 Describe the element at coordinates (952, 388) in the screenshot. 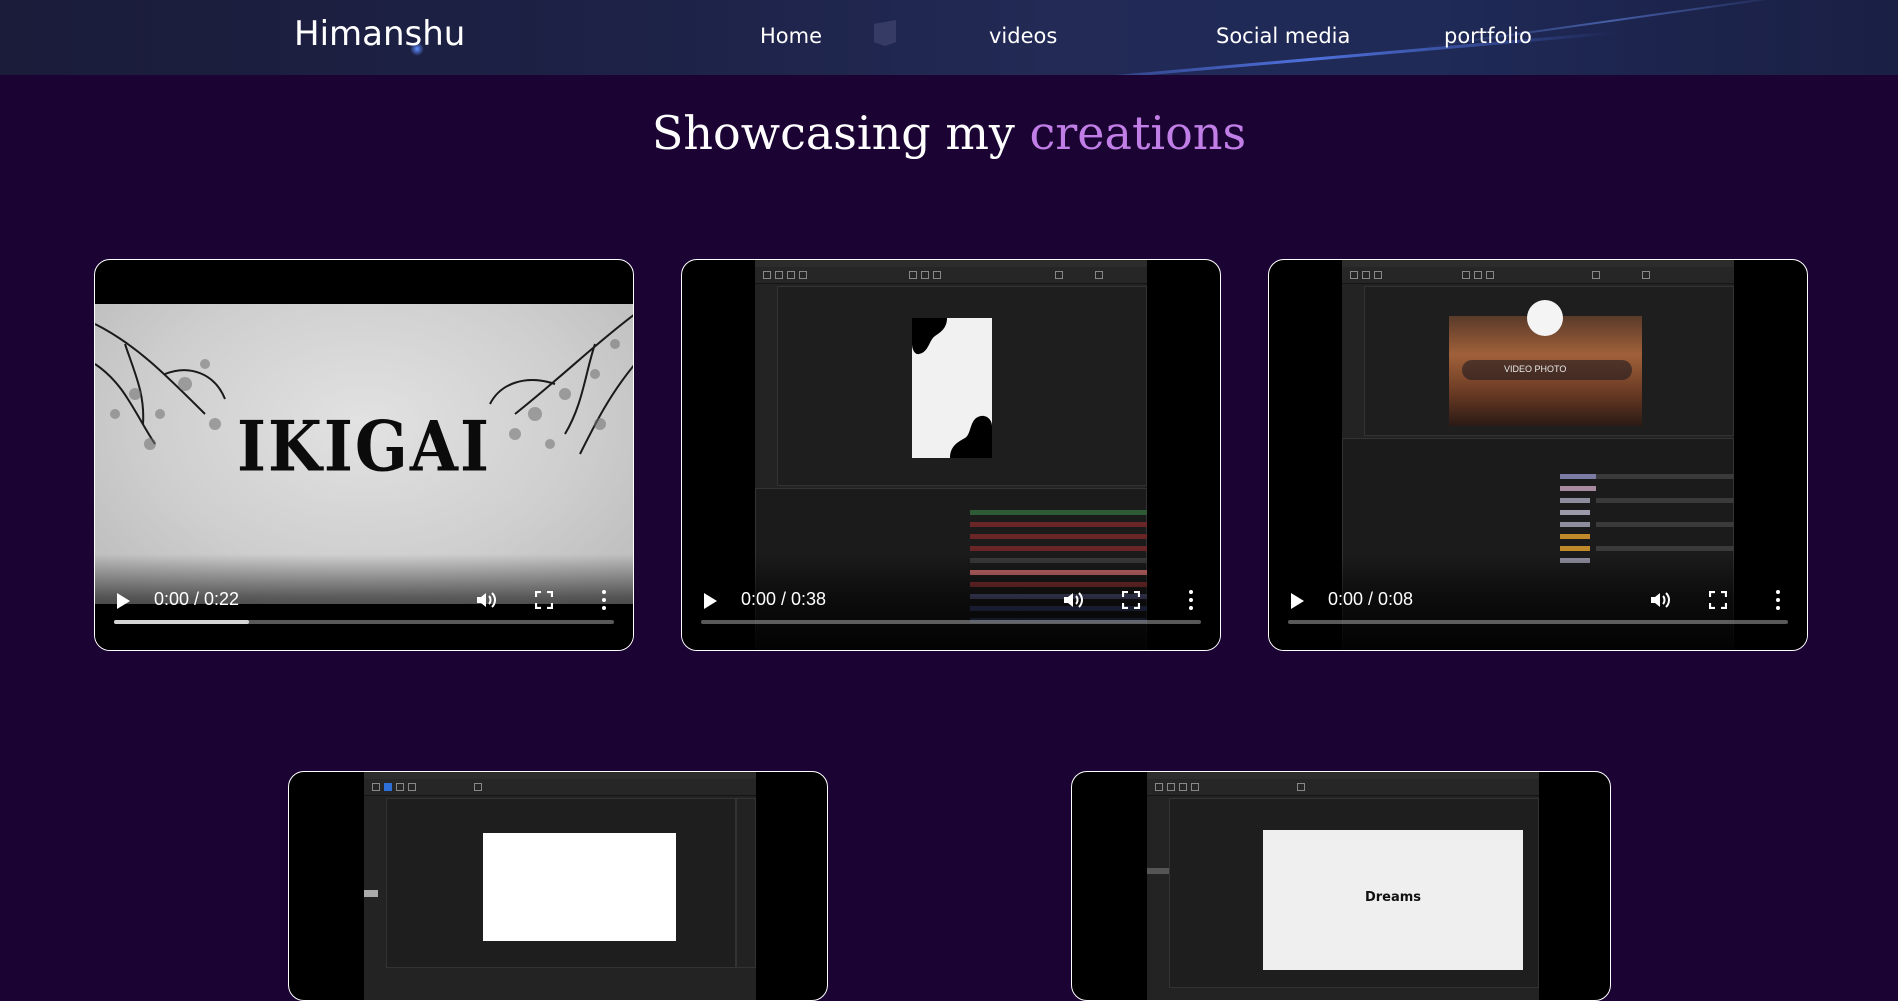

I see `thumbnail-blob-shapes` at that location.